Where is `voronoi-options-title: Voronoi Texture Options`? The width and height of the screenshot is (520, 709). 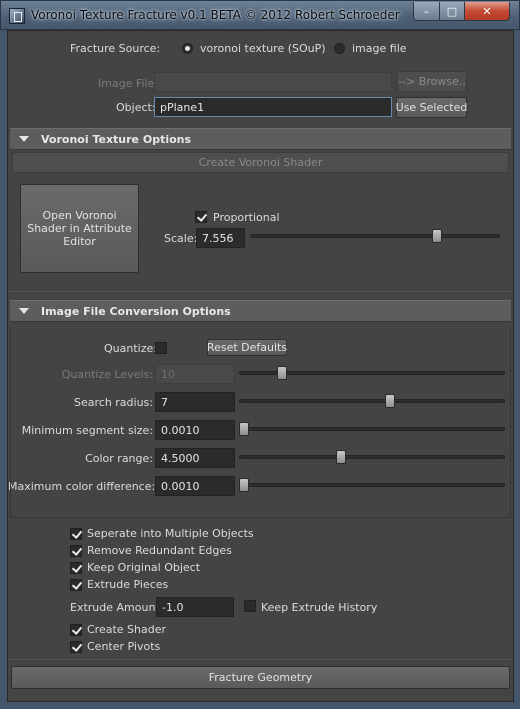
voronoi-options-title: Voronoi Texture Options is located at coordinates (116, 139).